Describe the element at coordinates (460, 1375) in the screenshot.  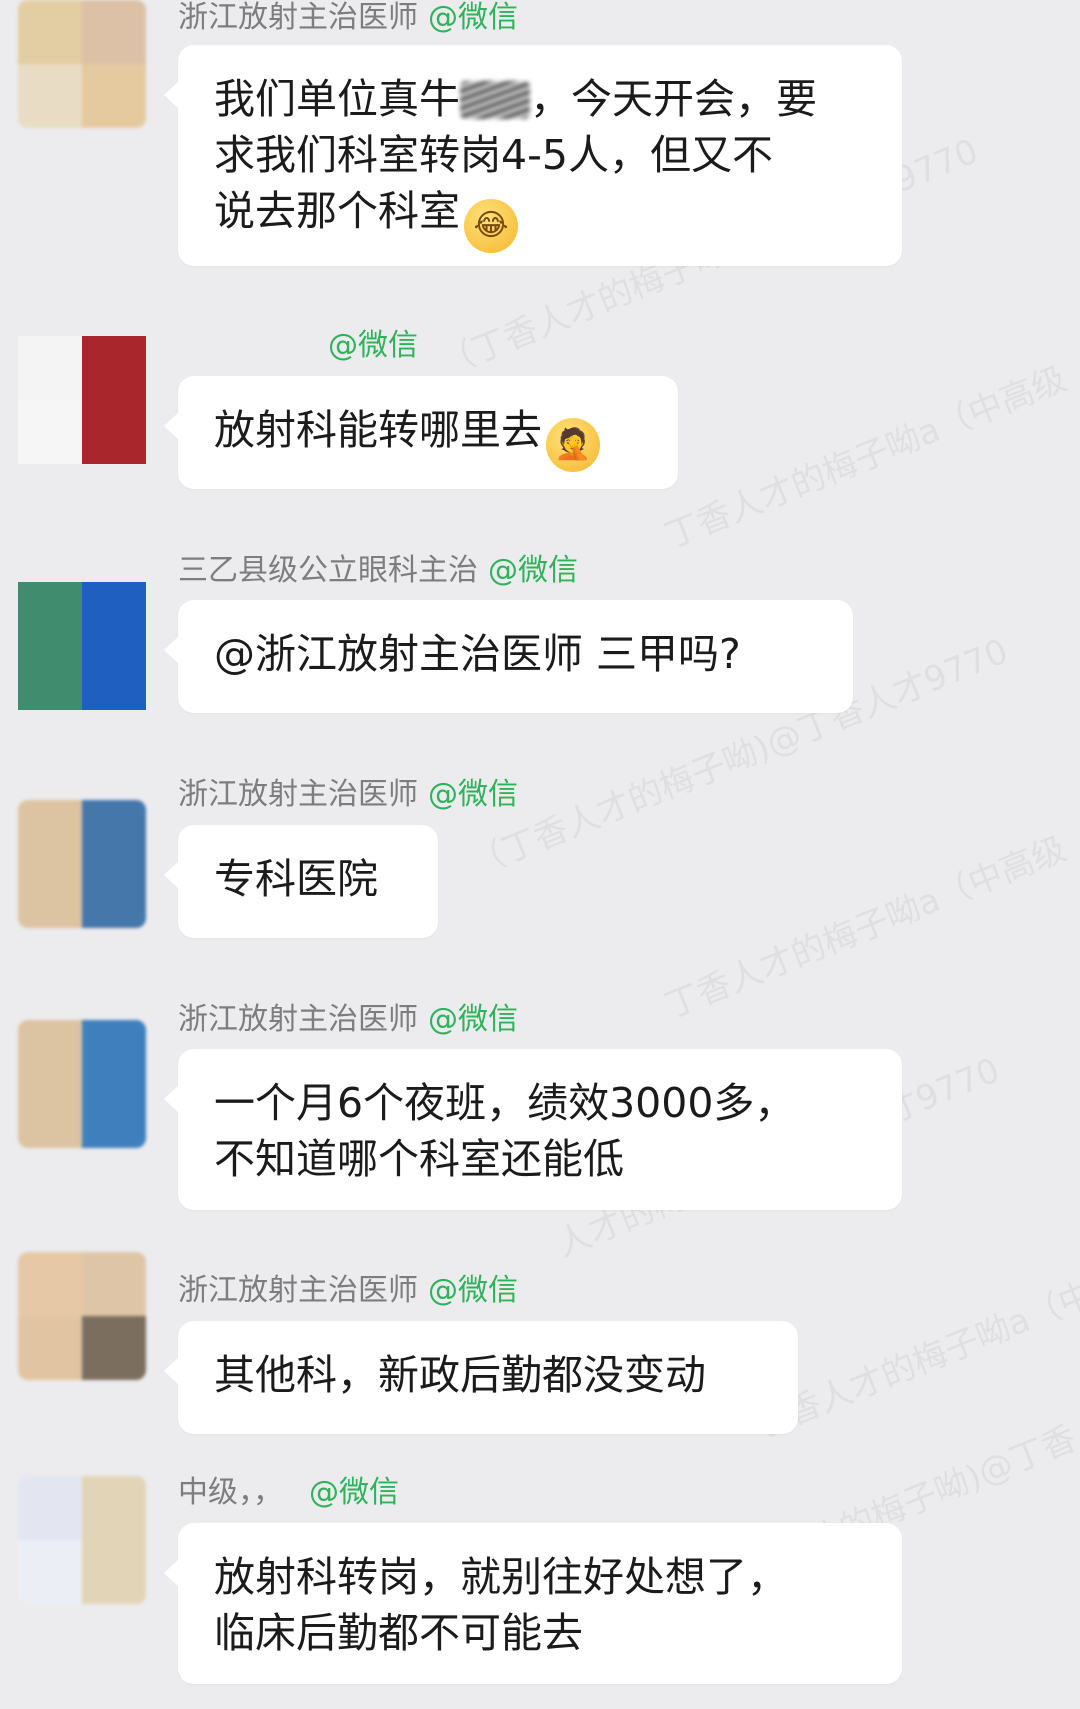
I see `message-line: 其他科，新政后勤都没变动` at that location.